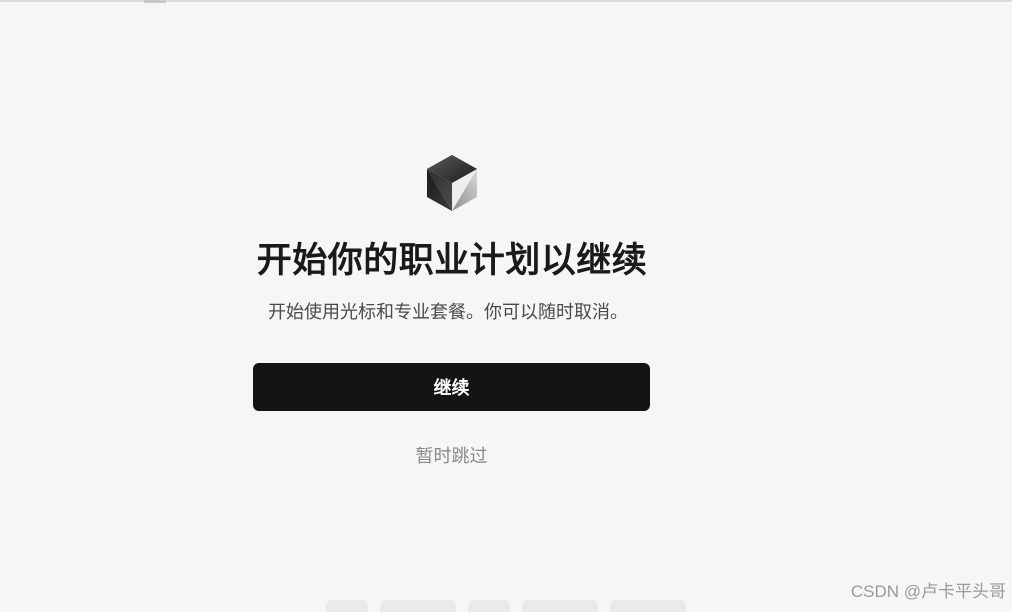 The width and height of the screenshot is (1012, 612). I want to click on dialog-subtitle: 开始使用光标和专业套餐。你可以随时取消。, so click(448, 312).